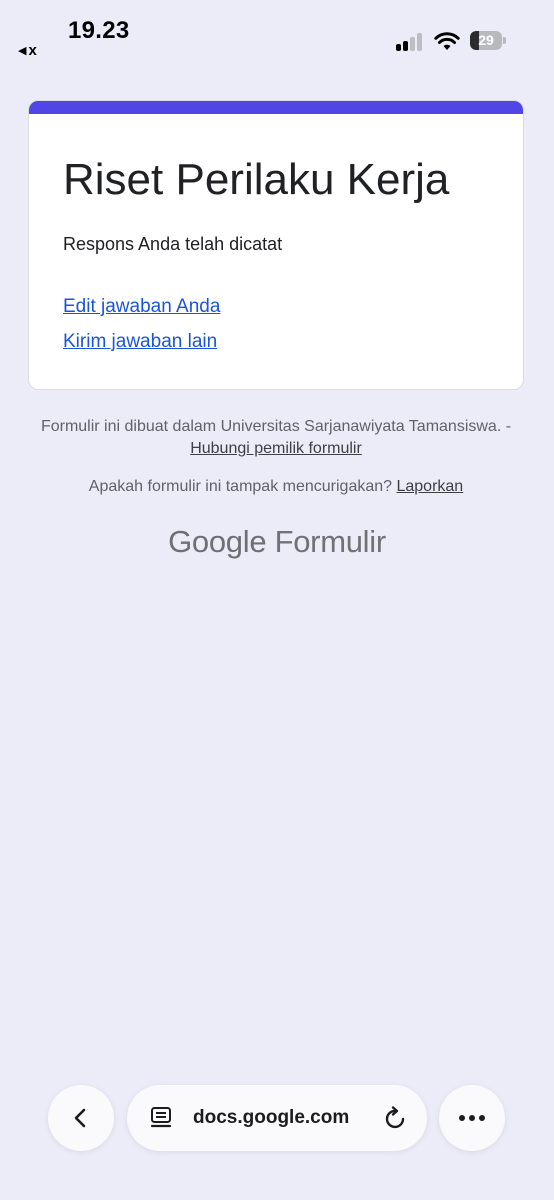  I want to click on reload-icon, so click(396, 1118).